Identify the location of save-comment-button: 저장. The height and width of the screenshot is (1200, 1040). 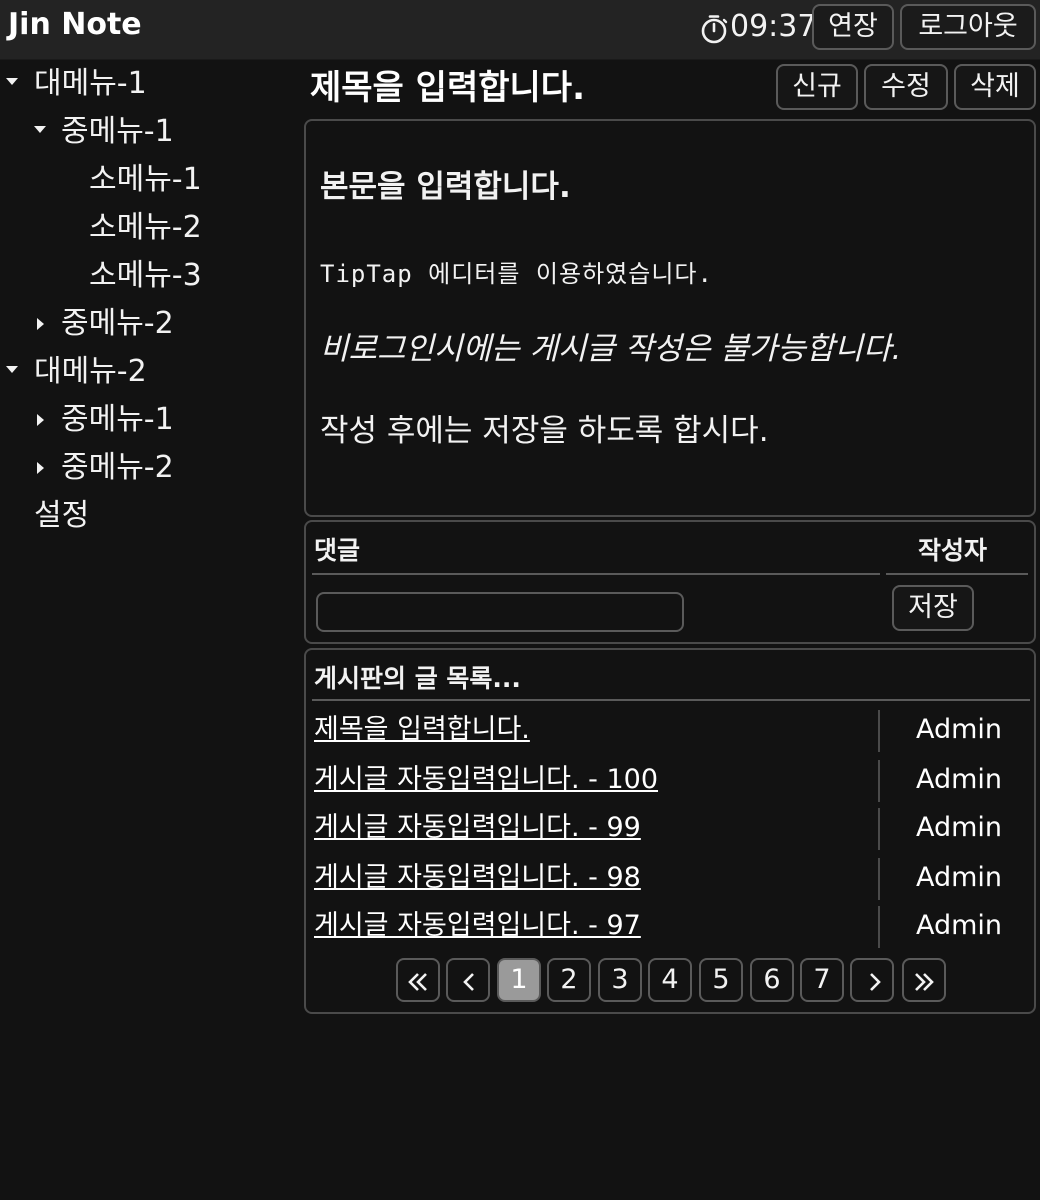
(933, 608).